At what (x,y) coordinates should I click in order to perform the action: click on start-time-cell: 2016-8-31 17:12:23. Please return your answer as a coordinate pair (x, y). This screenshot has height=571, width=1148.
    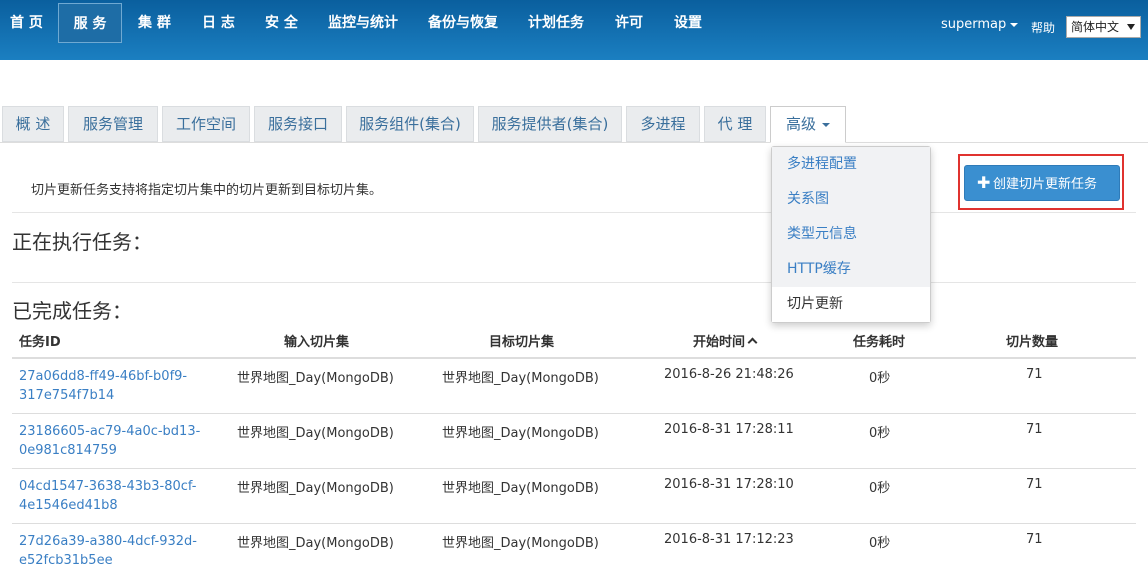
    Looking at the image, I should click on (729, 539).